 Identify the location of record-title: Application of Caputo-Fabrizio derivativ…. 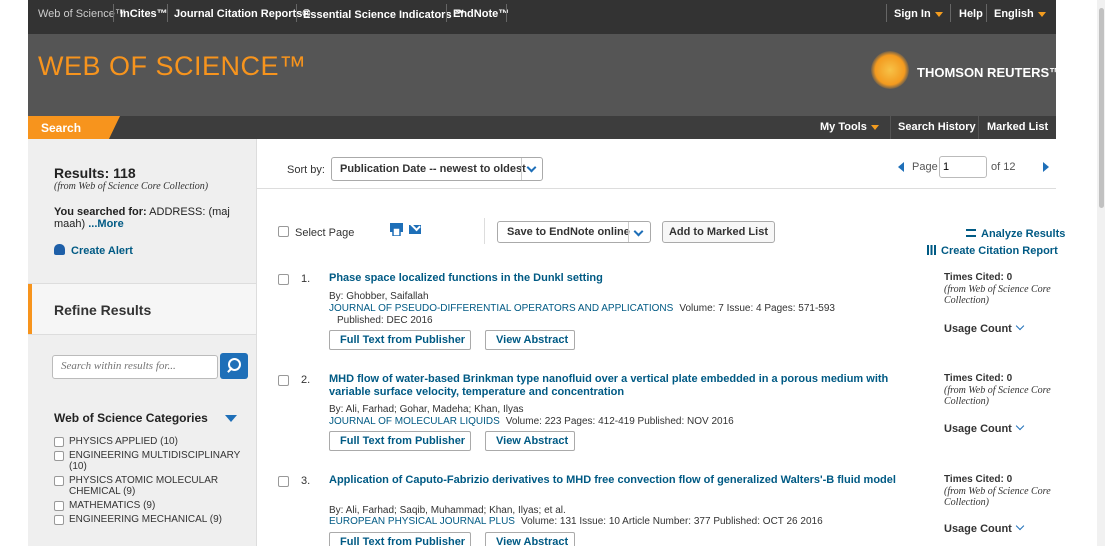
(614, 480).